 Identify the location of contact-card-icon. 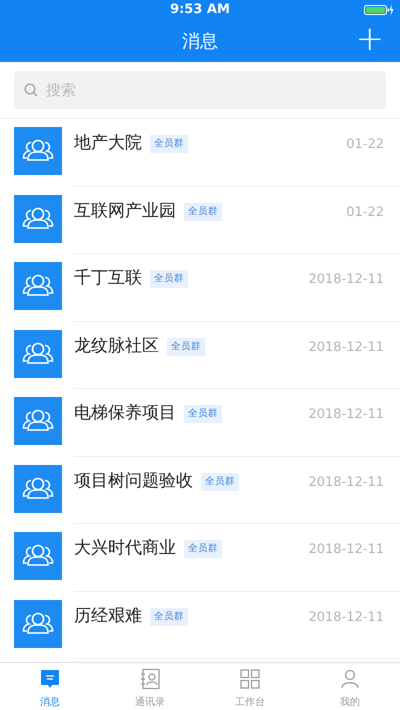
(150, 679).